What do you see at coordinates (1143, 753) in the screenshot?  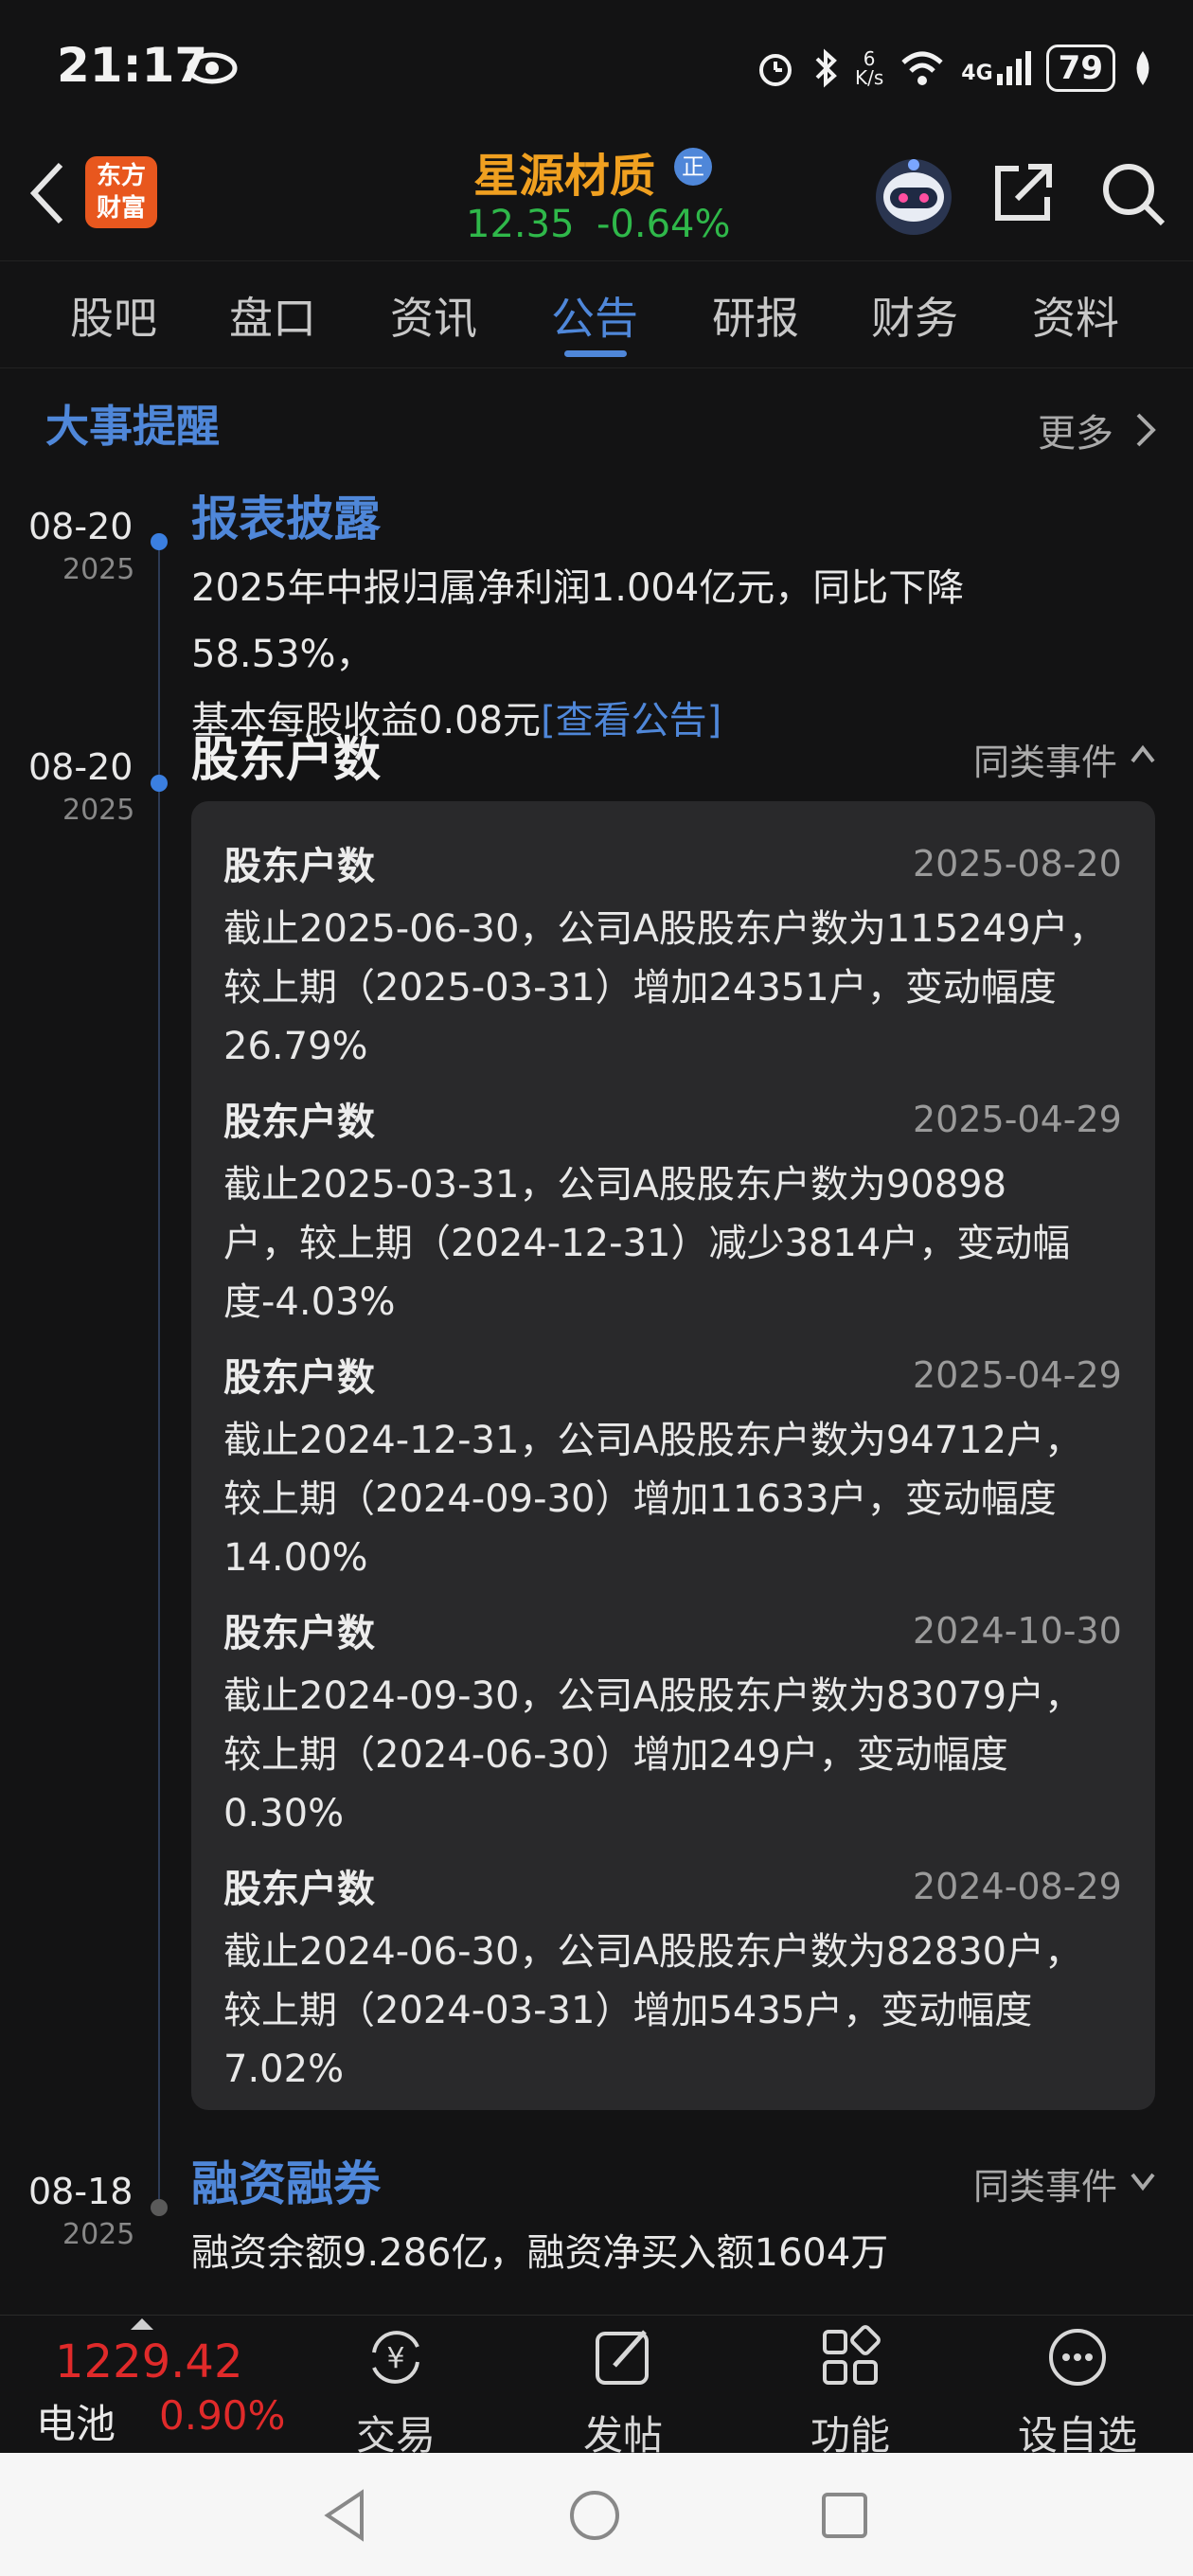 I see `chevron-up-icon` at bounding box center [1143, 753].